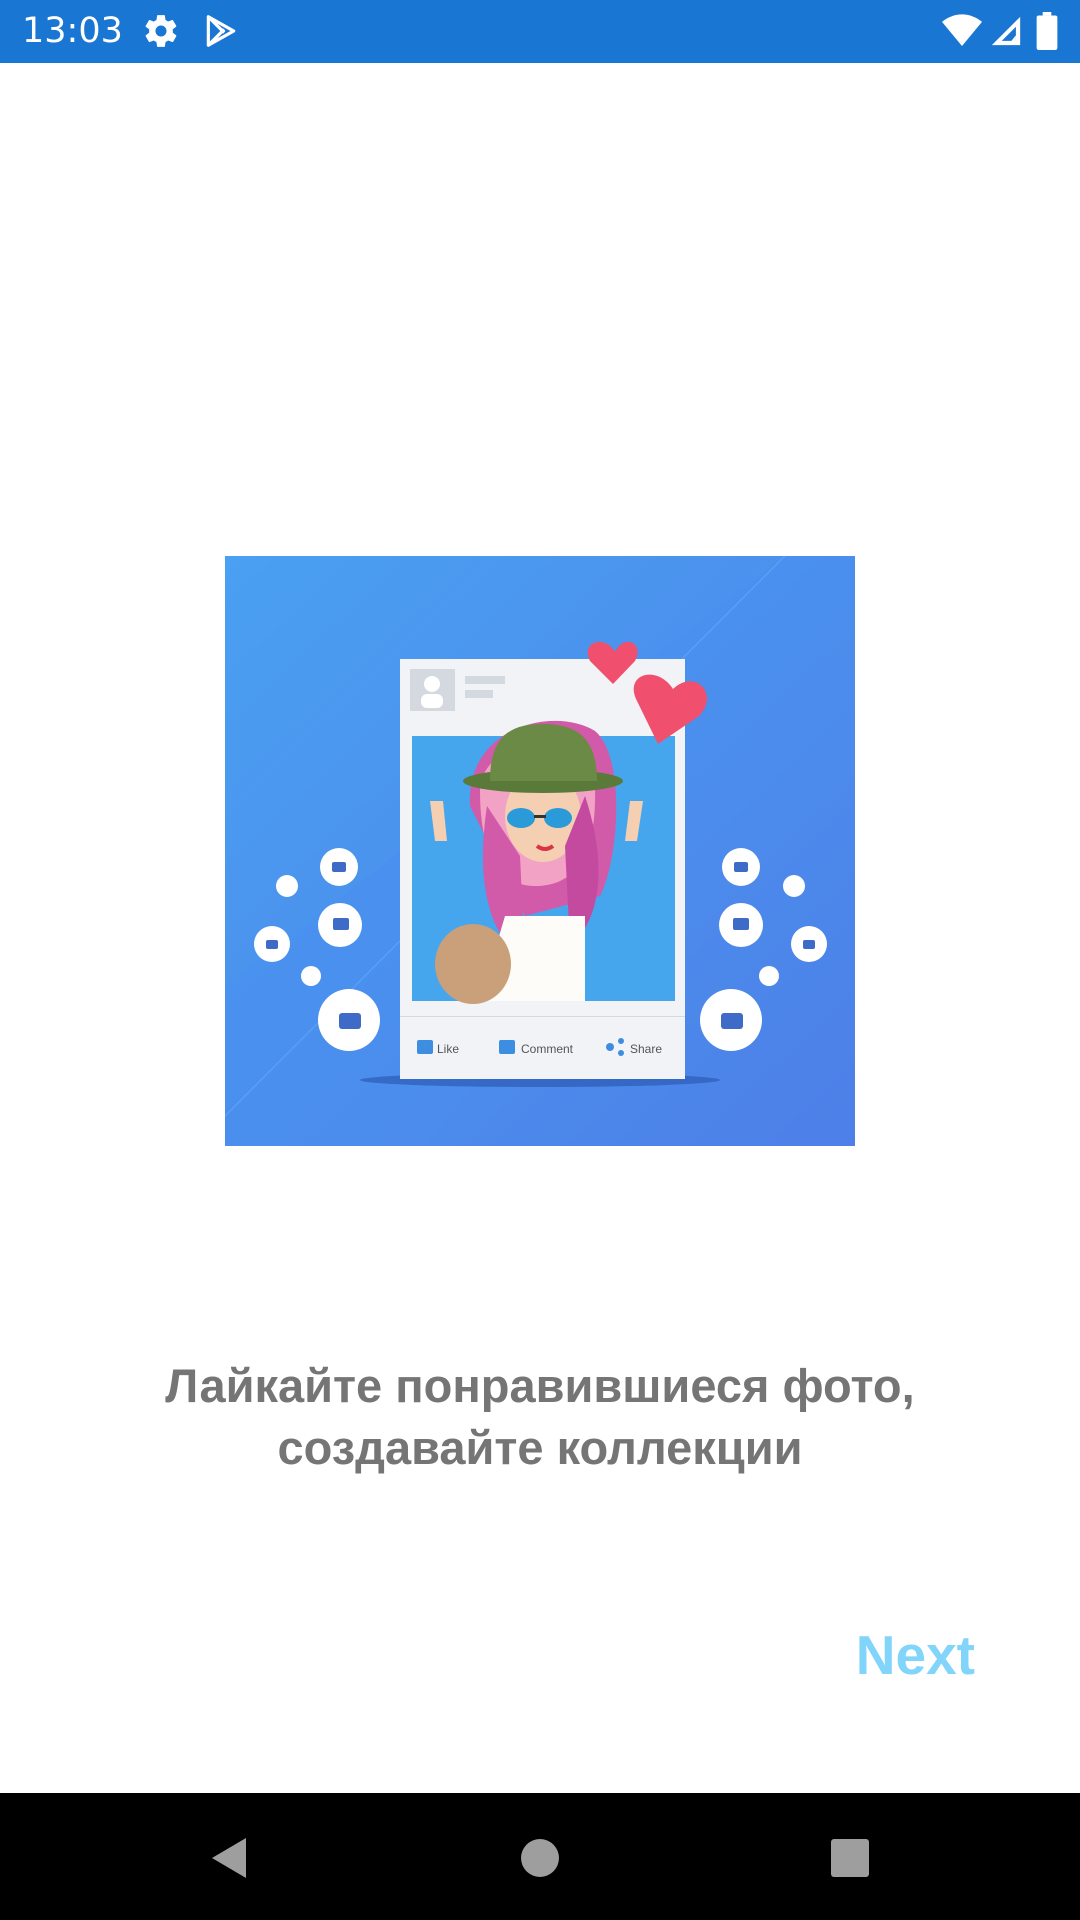 The height and width of the screenshot is (1920, 1080). What do you see at coordinates (72, 31) in the screenshot?
I see `status-time: 13:03` at bounding box center [72, 31].